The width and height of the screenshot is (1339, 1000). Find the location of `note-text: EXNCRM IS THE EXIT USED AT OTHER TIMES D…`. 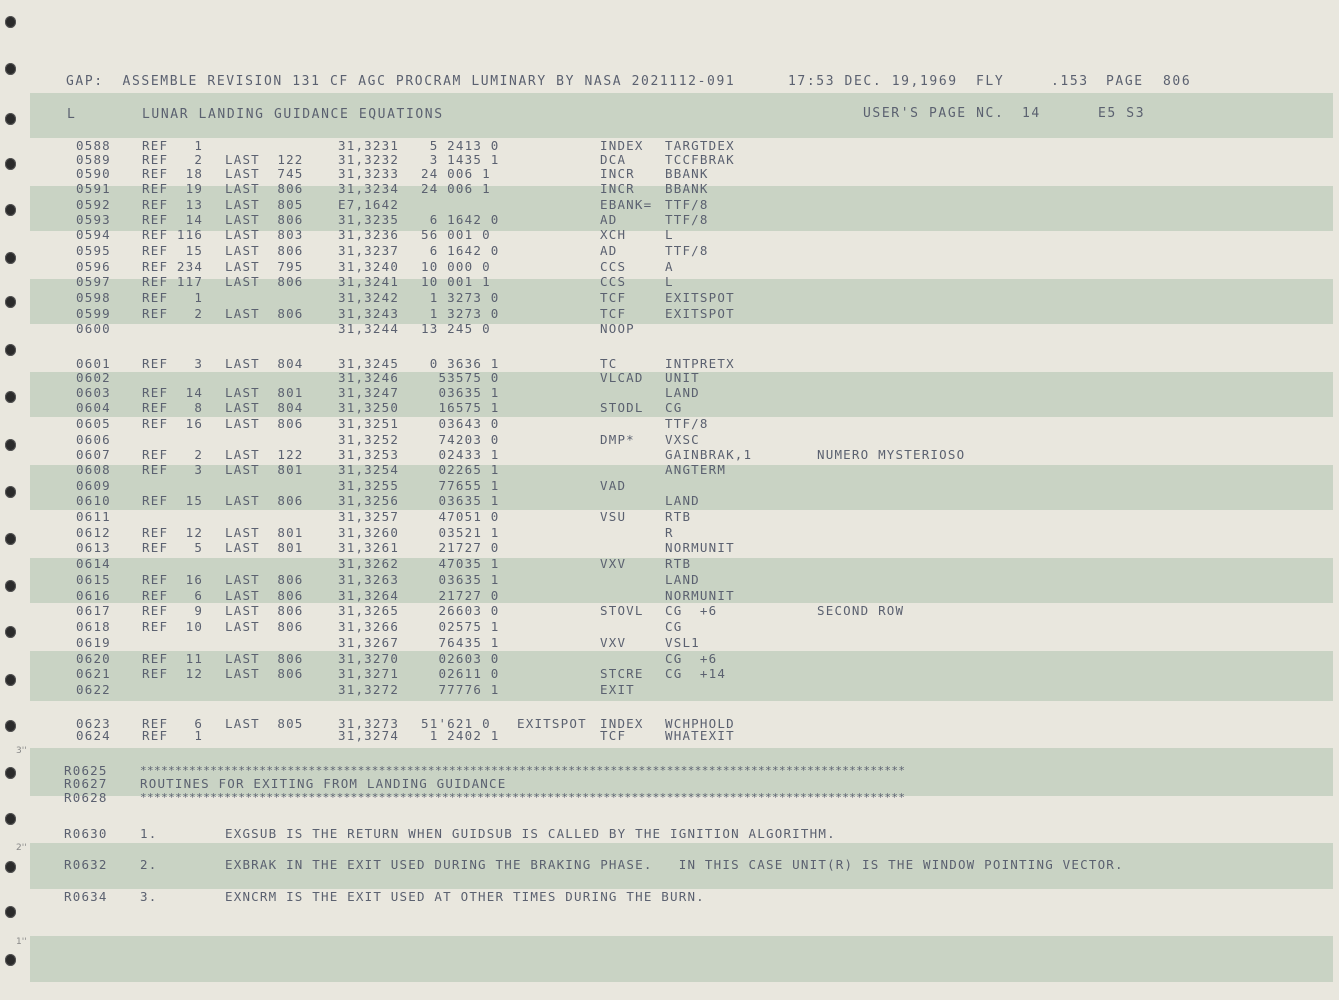

note-text: EXNCRM IS THE EXIT USED AT OTHER TIMES D… is located at coordinates (465, 896).